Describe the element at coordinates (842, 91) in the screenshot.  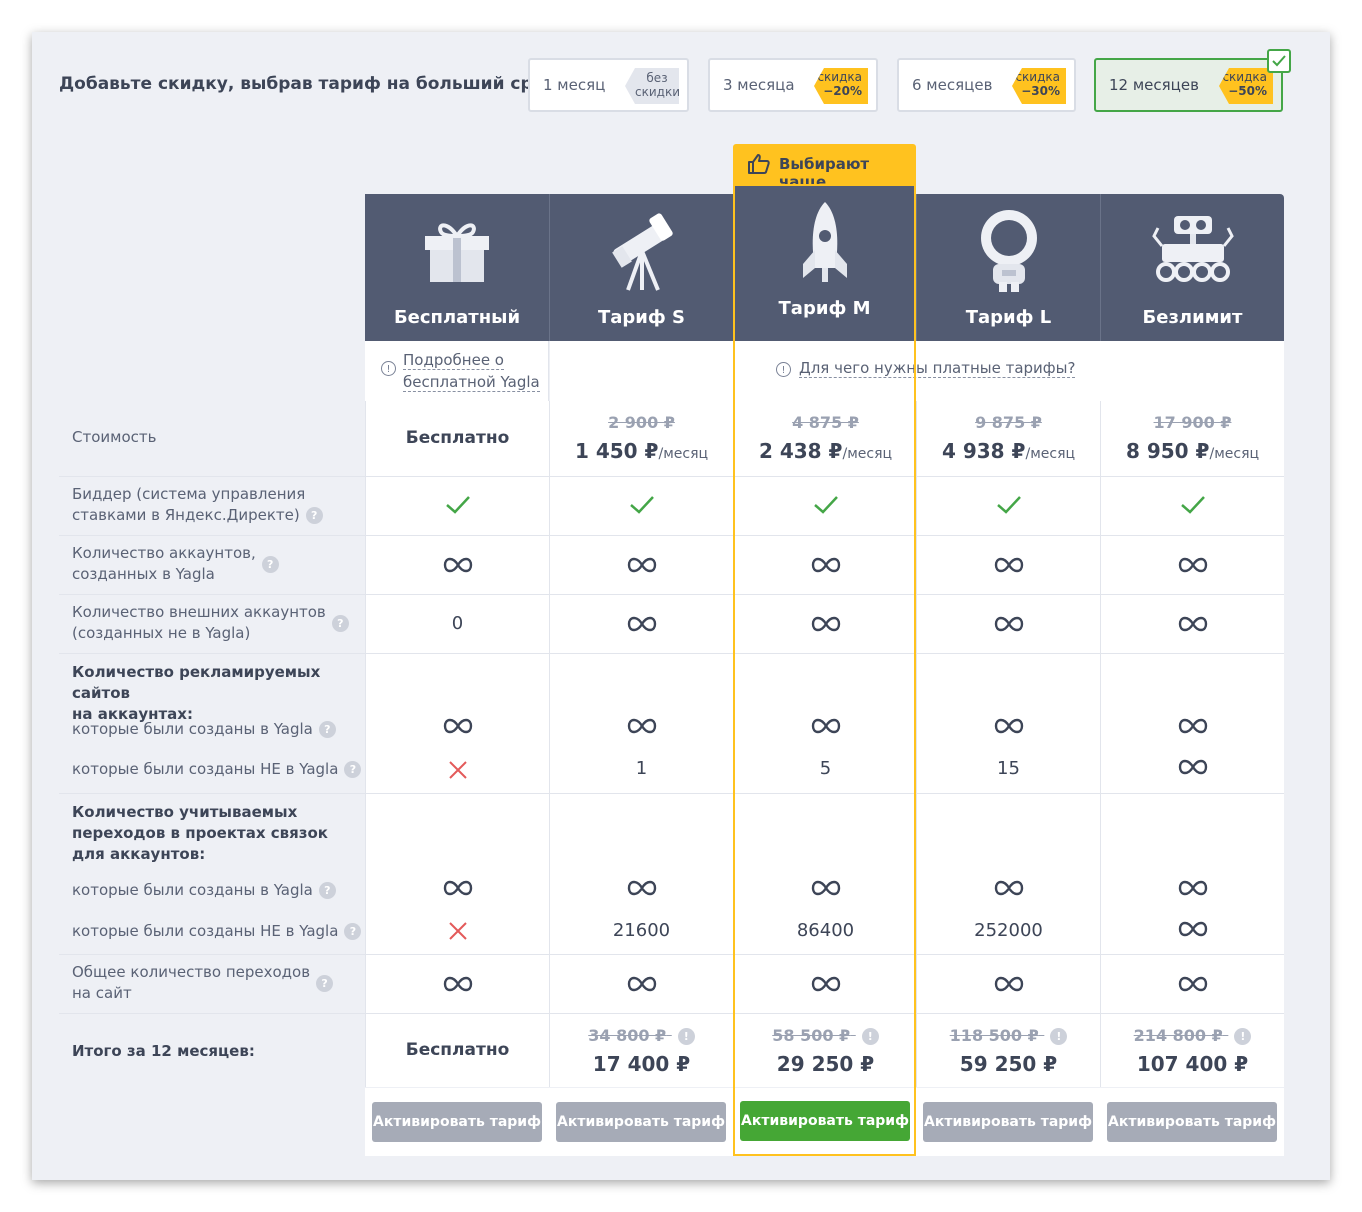
I see `badge-line2: −20%` at that location.